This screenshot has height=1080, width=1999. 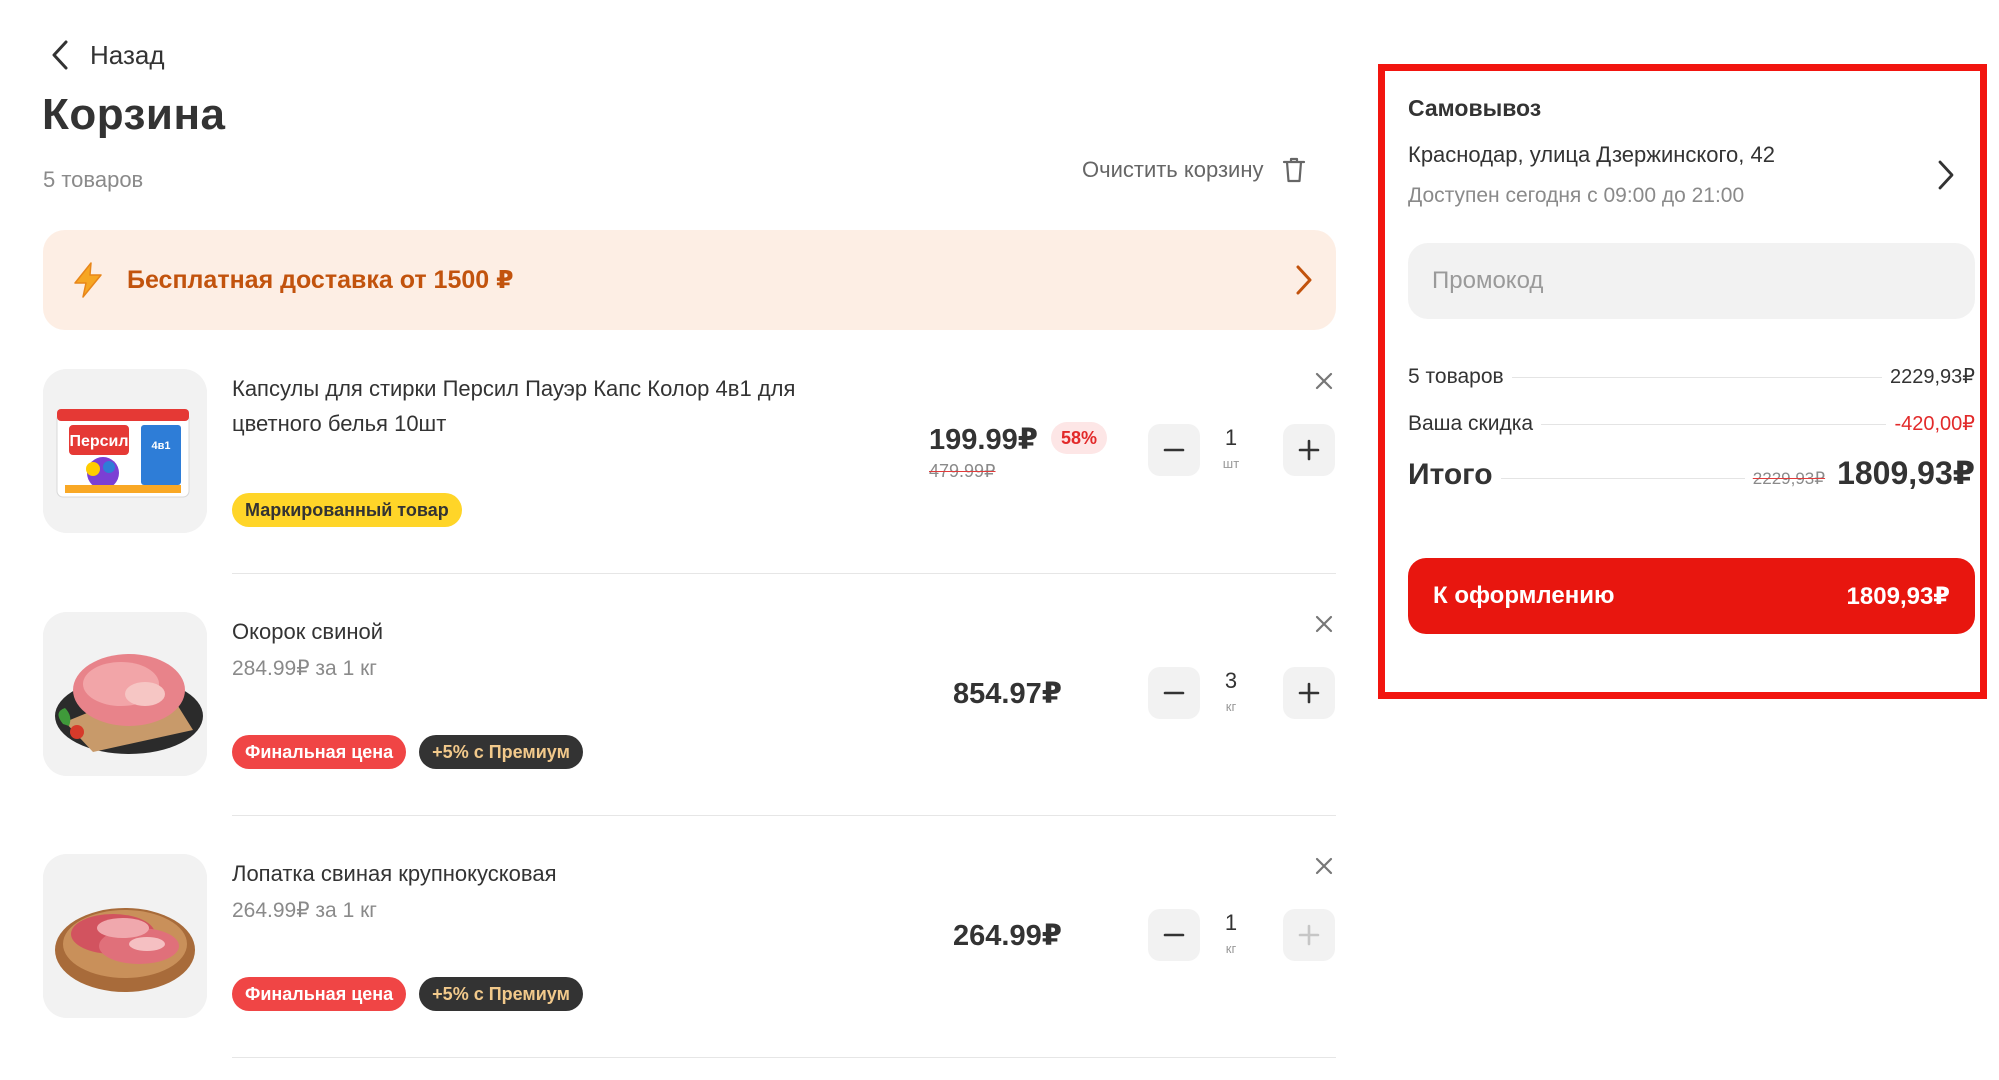 I want to click on pickup-address: Краснодар, улица Дзержинского, 42, so click(x=1591, y=155).